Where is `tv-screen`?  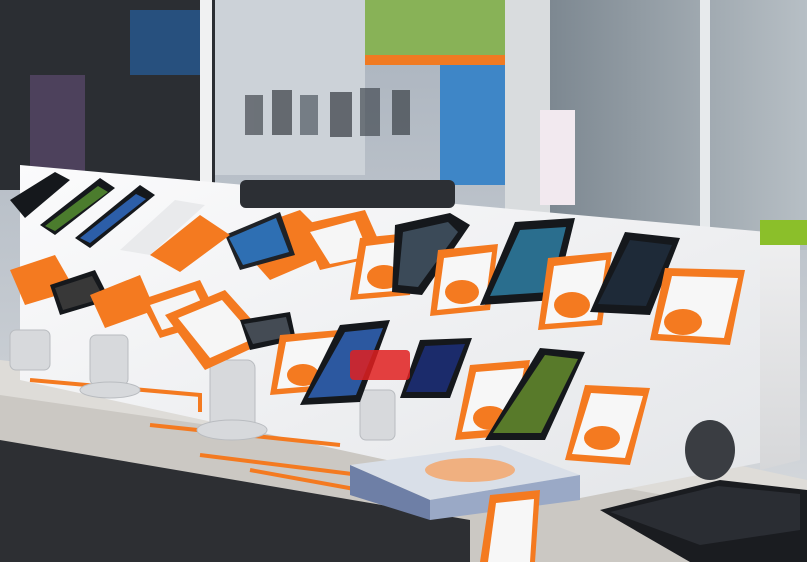
tv-screen is located at coordinates (170, 42).